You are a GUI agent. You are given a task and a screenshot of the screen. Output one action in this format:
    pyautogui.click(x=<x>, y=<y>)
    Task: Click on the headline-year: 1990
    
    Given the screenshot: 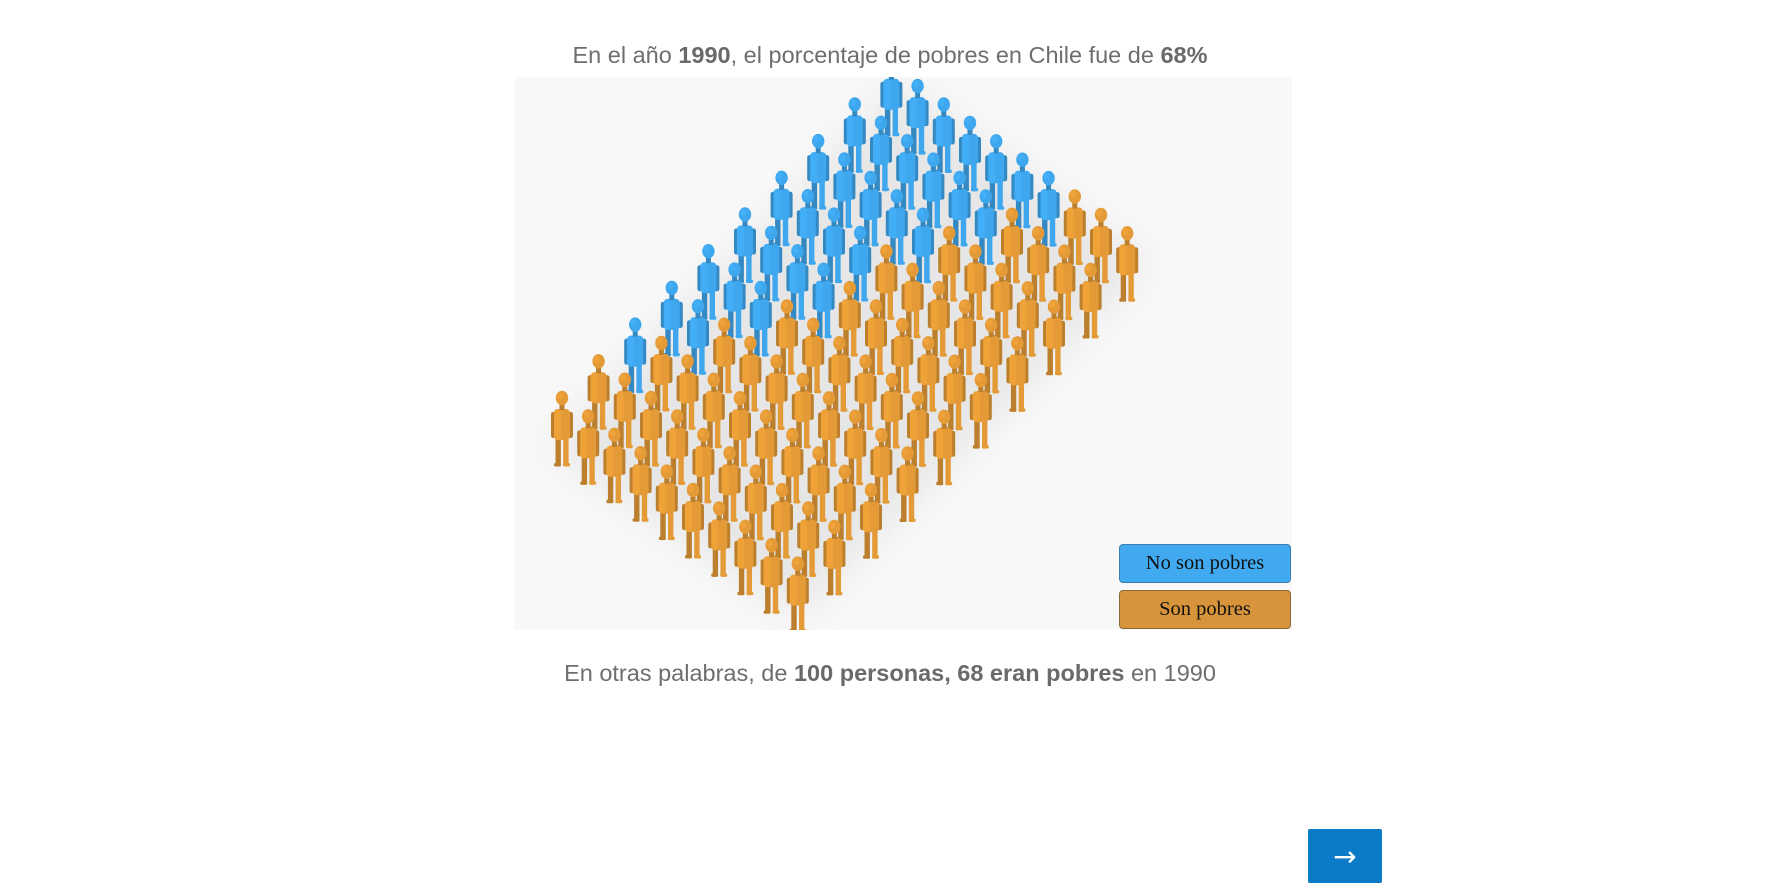 What is the action you would take?
    pyautogui.click(x=704, y=55)
    